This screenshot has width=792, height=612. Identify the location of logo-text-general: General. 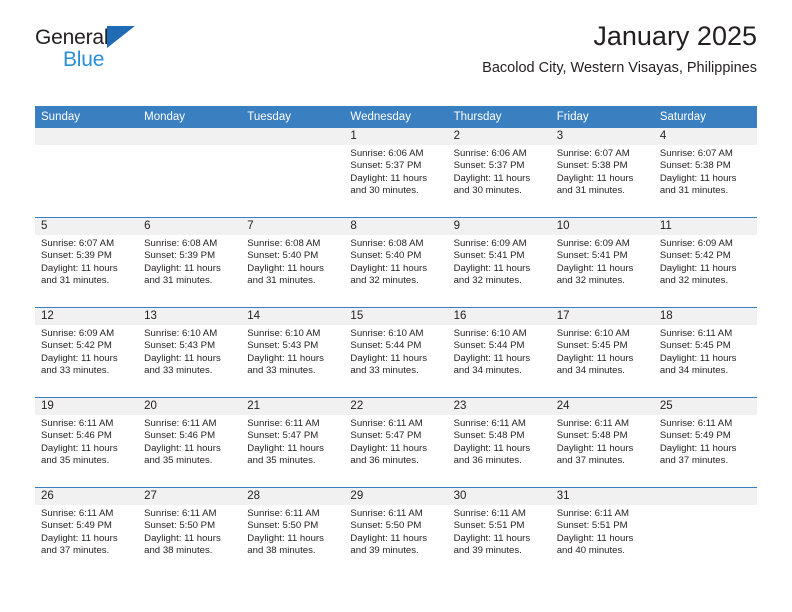
(72, 37).